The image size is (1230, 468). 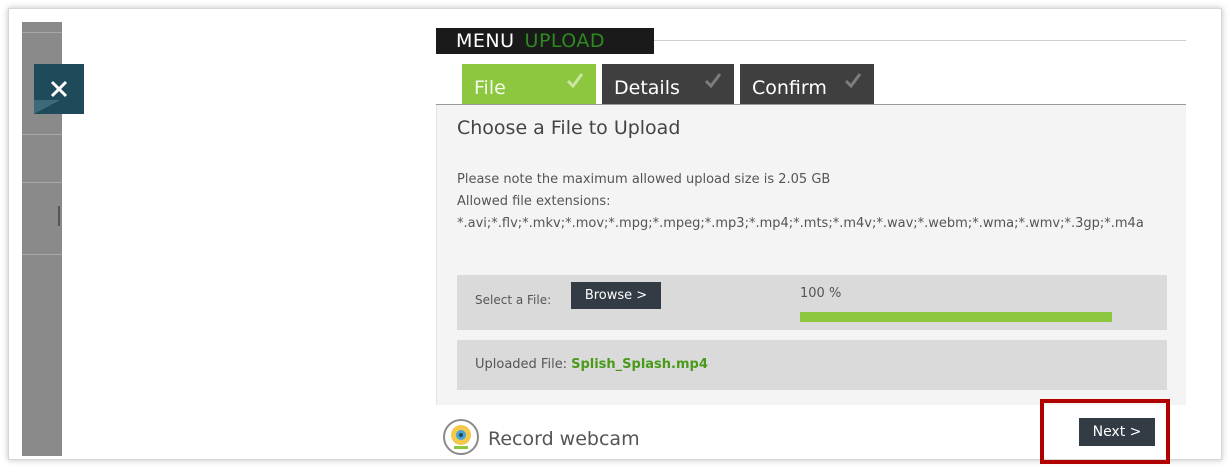 I want to click on menu-bar: MENU UPLOAD, so click(x=545, y=41).